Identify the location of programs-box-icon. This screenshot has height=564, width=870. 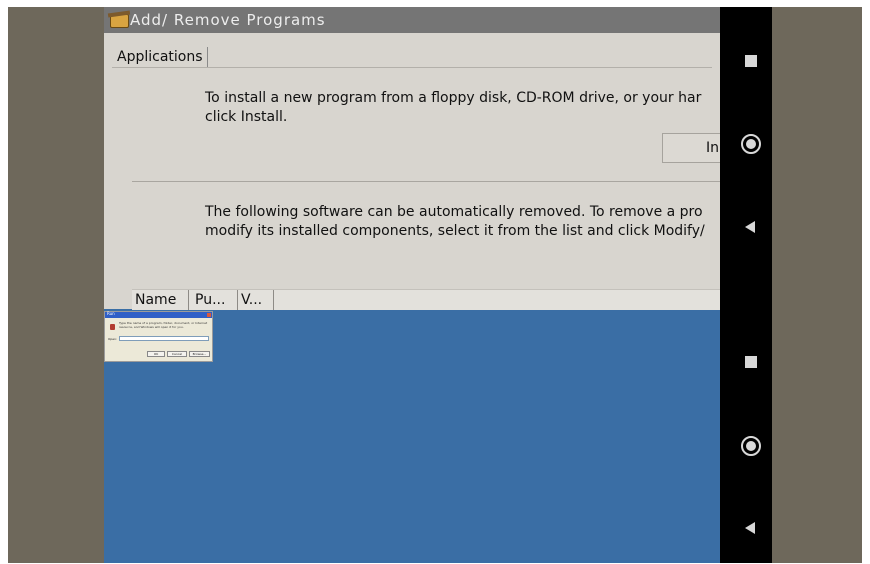
(119, 21).